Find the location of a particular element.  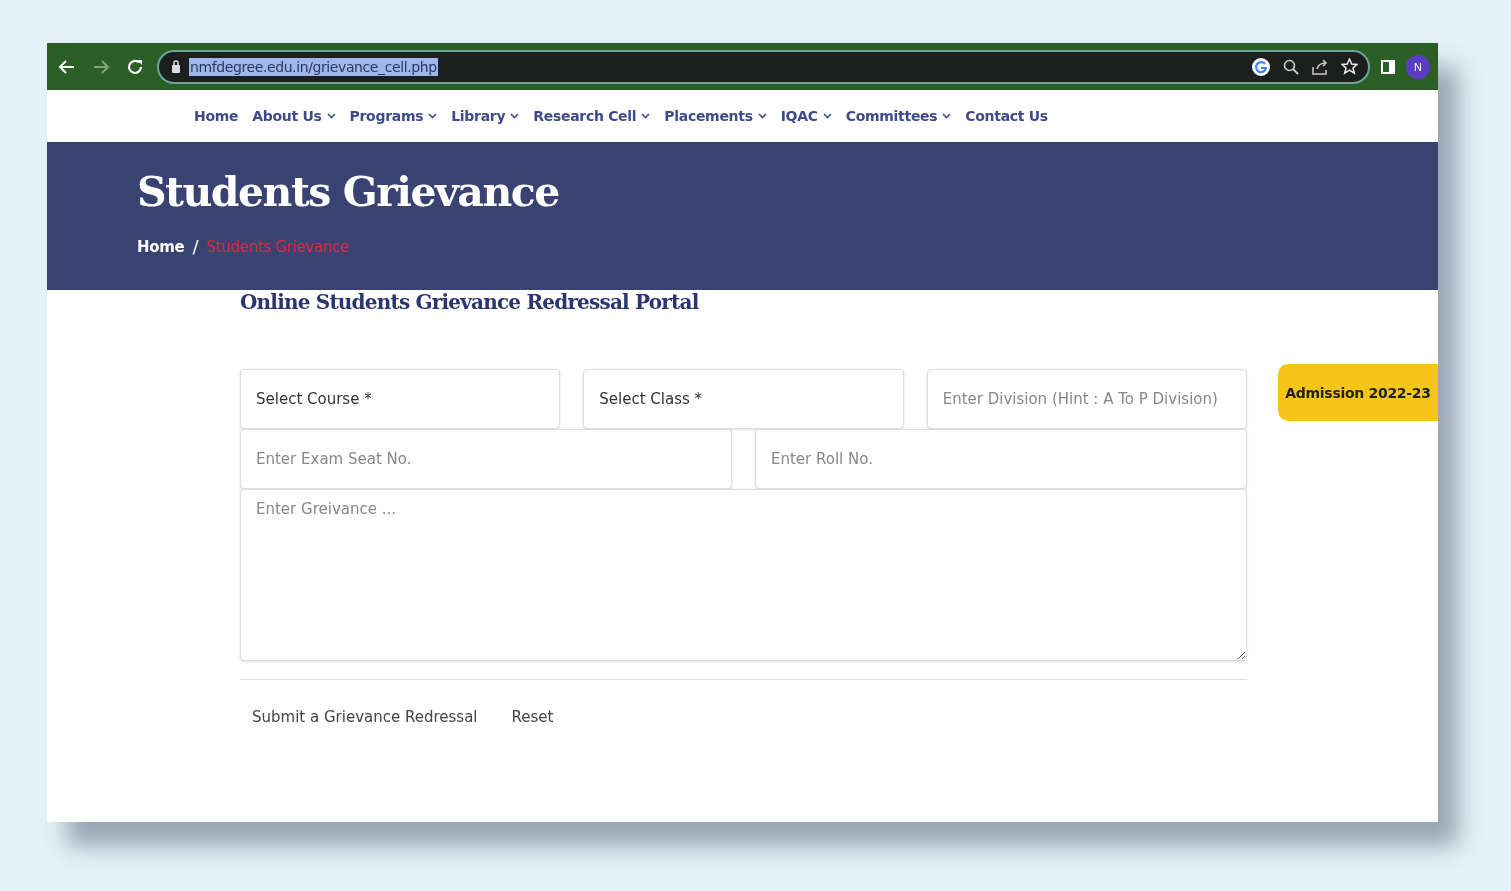

form-button: Reset is located at coordinates (532, 717).